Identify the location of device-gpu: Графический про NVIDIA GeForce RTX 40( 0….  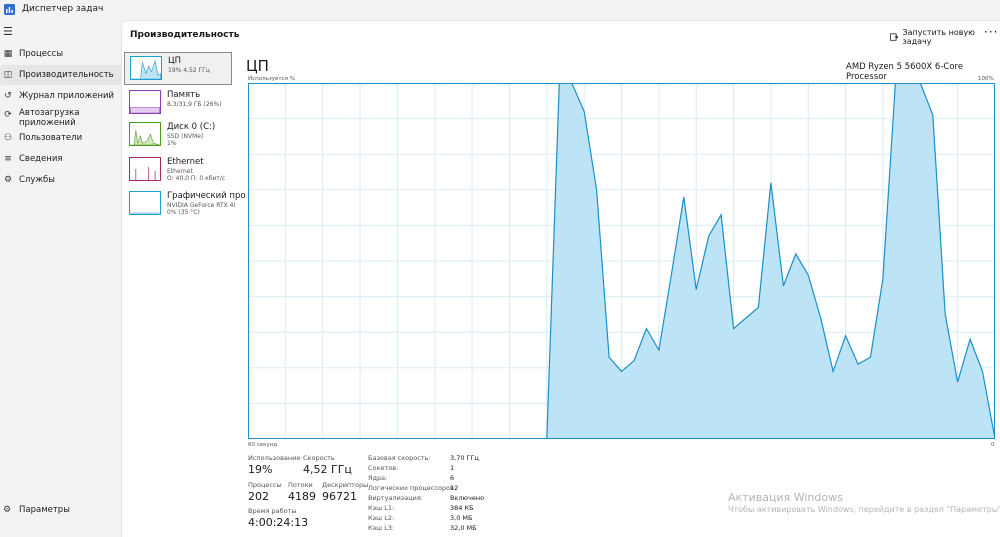
(185, 204).